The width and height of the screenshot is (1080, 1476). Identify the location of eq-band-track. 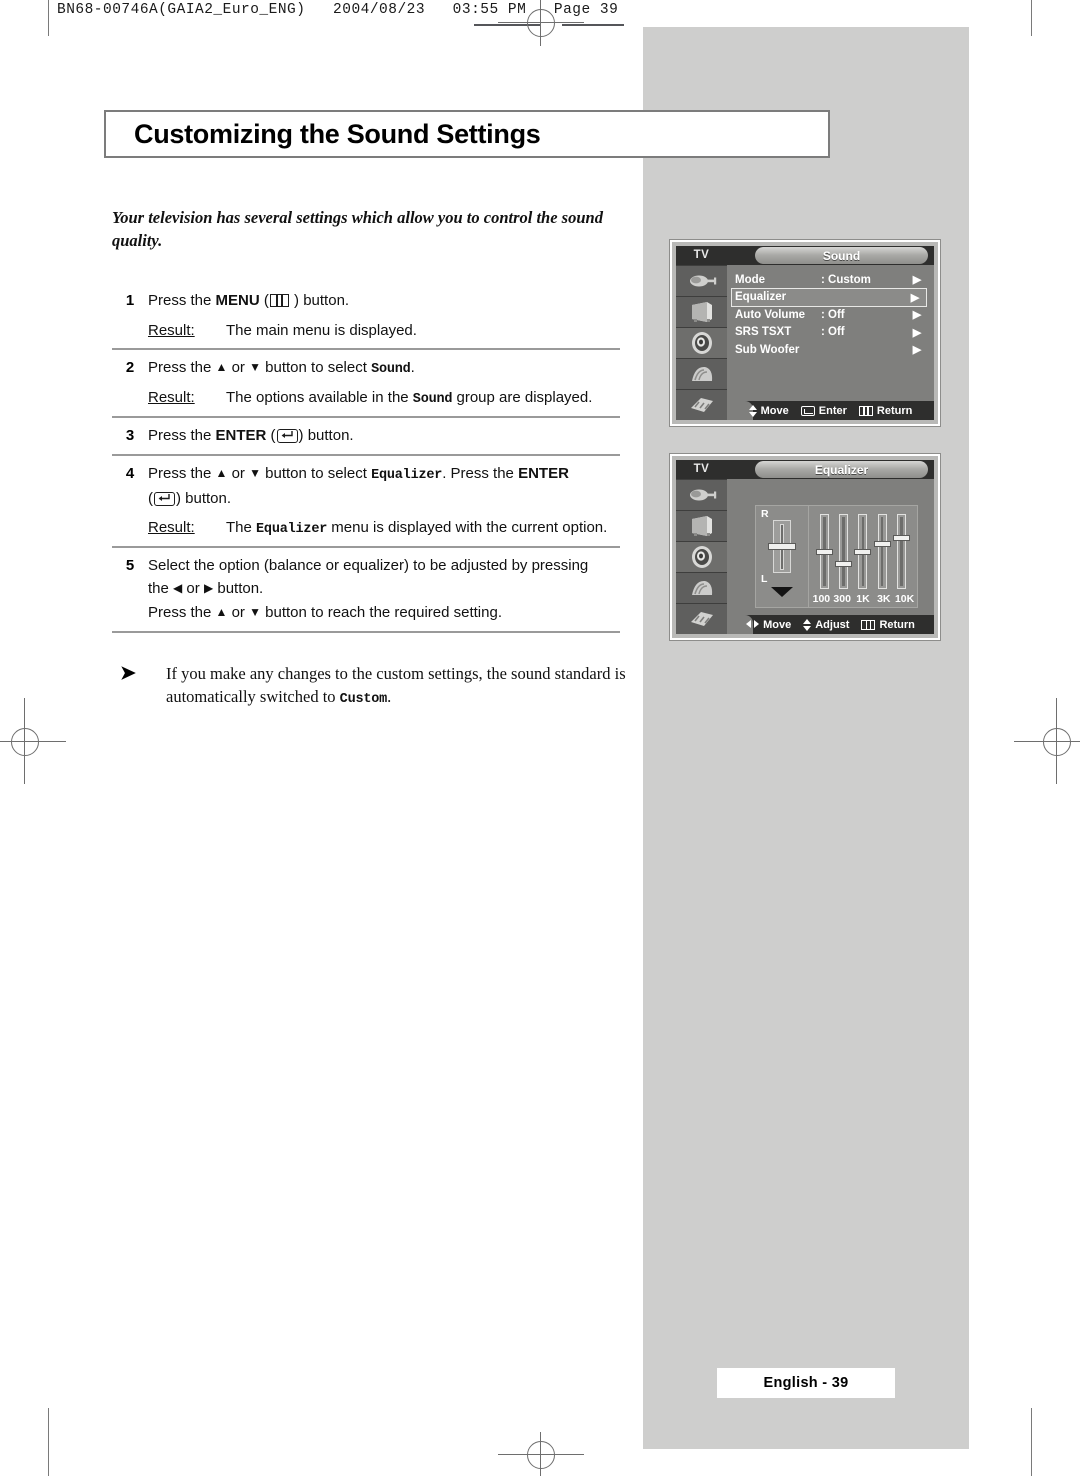
(882, 551).